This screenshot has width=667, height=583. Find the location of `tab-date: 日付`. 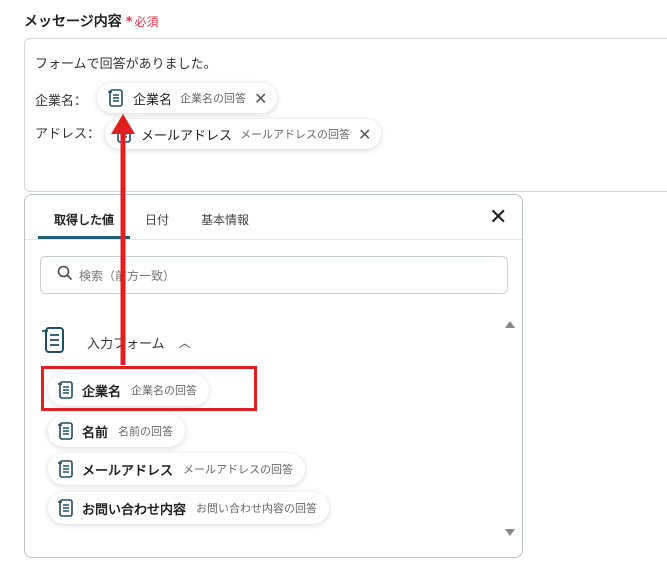

tab-date: 日付 is located at coordinates (157, 219).